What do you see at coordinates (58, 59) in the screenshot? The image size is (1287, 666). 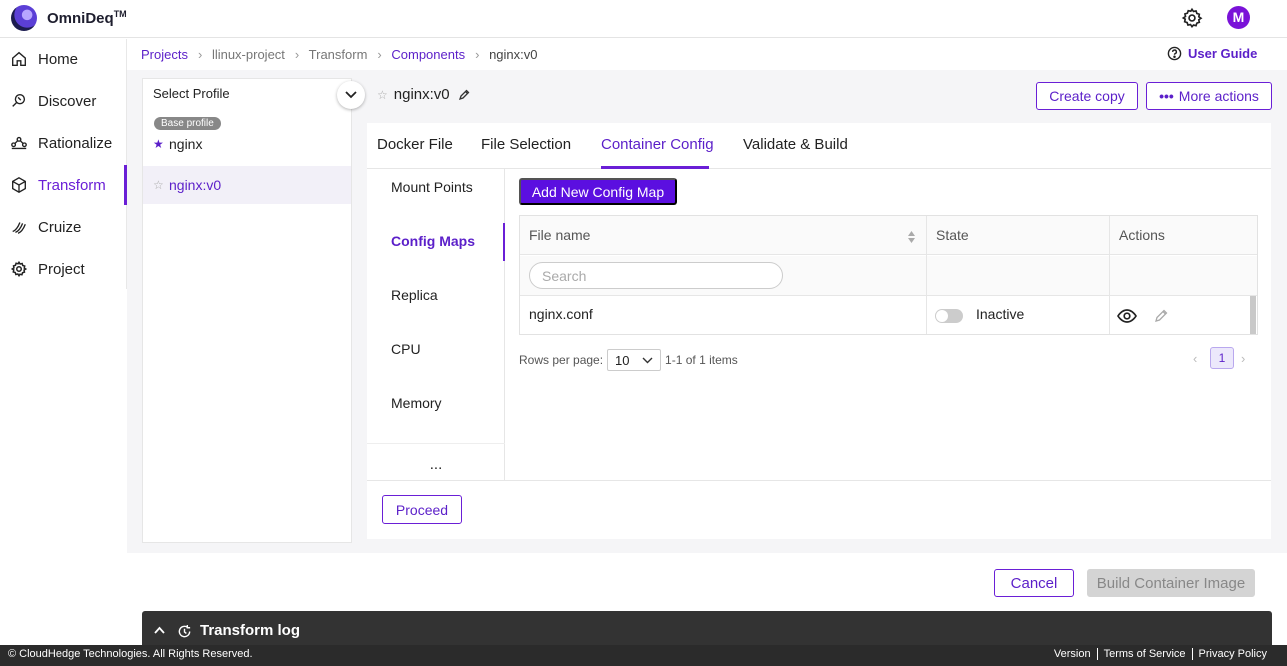 I see `sidebar-label-home: Home` at bounding box center [58, 59].